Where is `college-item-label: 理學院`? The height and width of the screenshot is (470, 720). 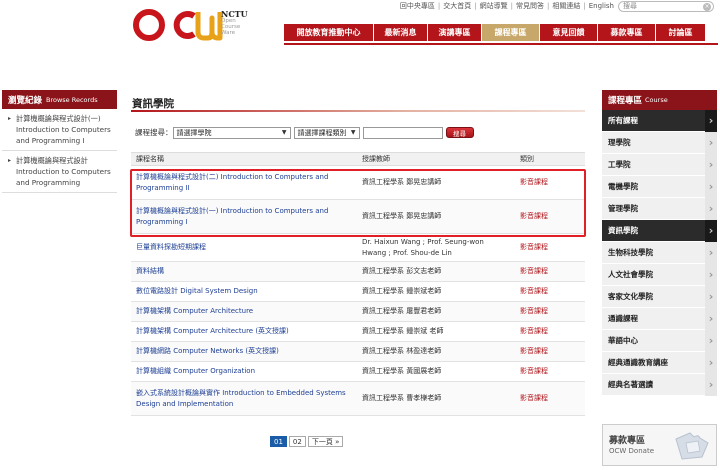 college-item-label: 理學院 is located at coordinates (619, 142).